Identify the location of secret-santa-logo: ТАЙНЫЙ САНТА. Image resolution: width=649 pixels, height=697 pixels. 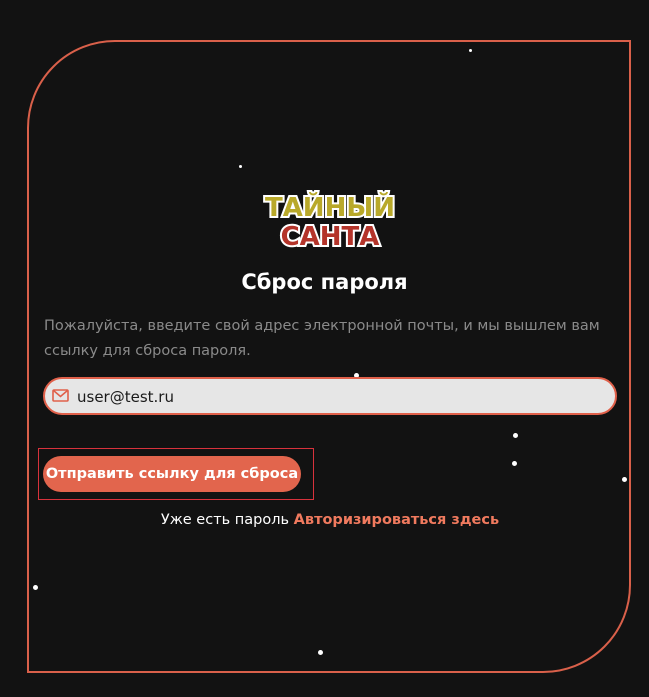
(330, 220).